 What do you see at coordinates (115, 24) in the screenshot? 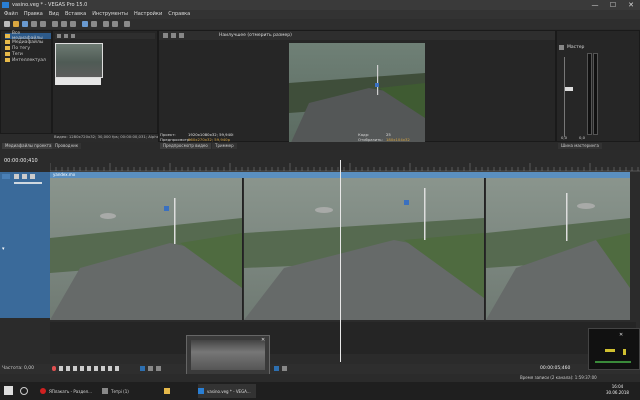
I see `envelope-icon` at bounding box center [115, 24].